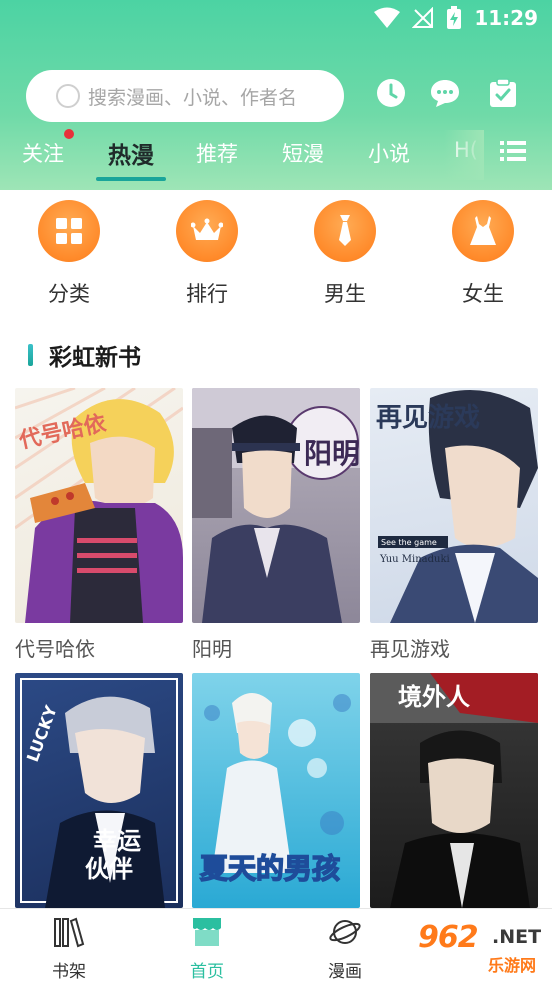  What do you see at coordinates (345, 948) in the screenshot?
I see `nav-comic: 漫画` at bounding box center [345, 948].